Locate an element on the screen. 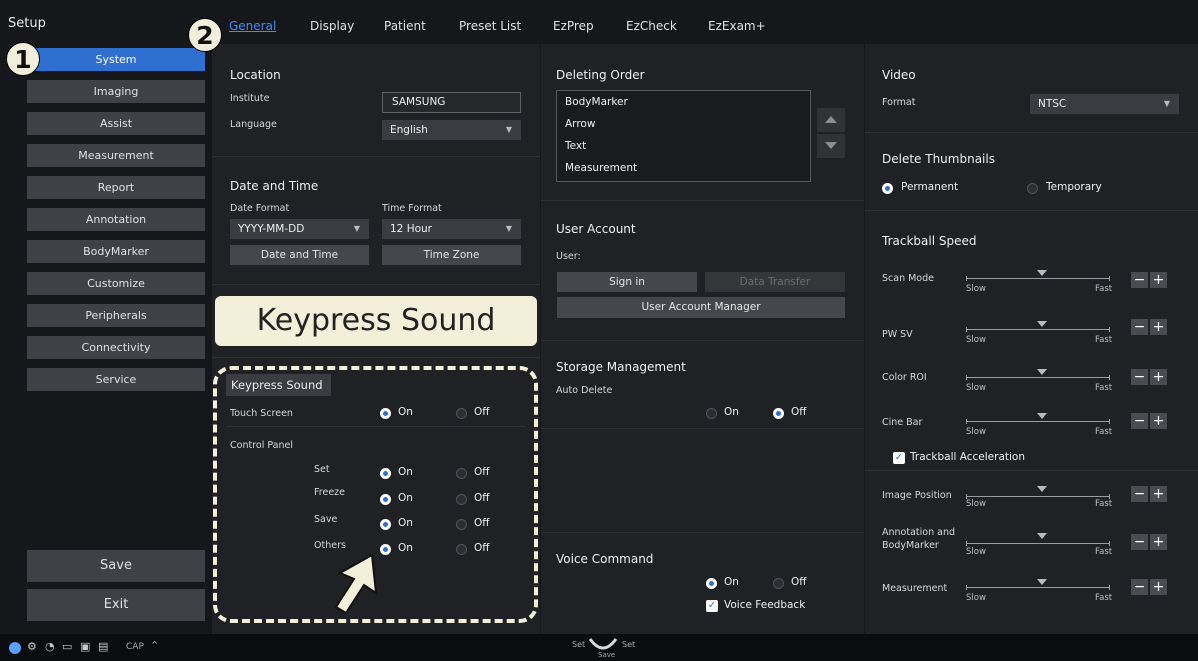 The width and height of the screenshot is (1198, 661). sidebar-item-customize: Customize is located at coordinates (116, 283).